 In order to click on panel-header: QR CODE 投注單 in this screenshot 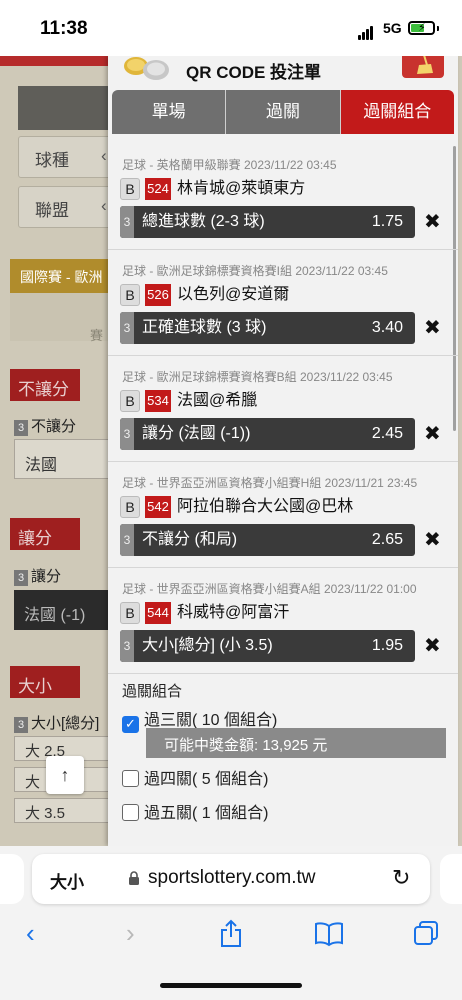, I will do `click(283, 73)`.